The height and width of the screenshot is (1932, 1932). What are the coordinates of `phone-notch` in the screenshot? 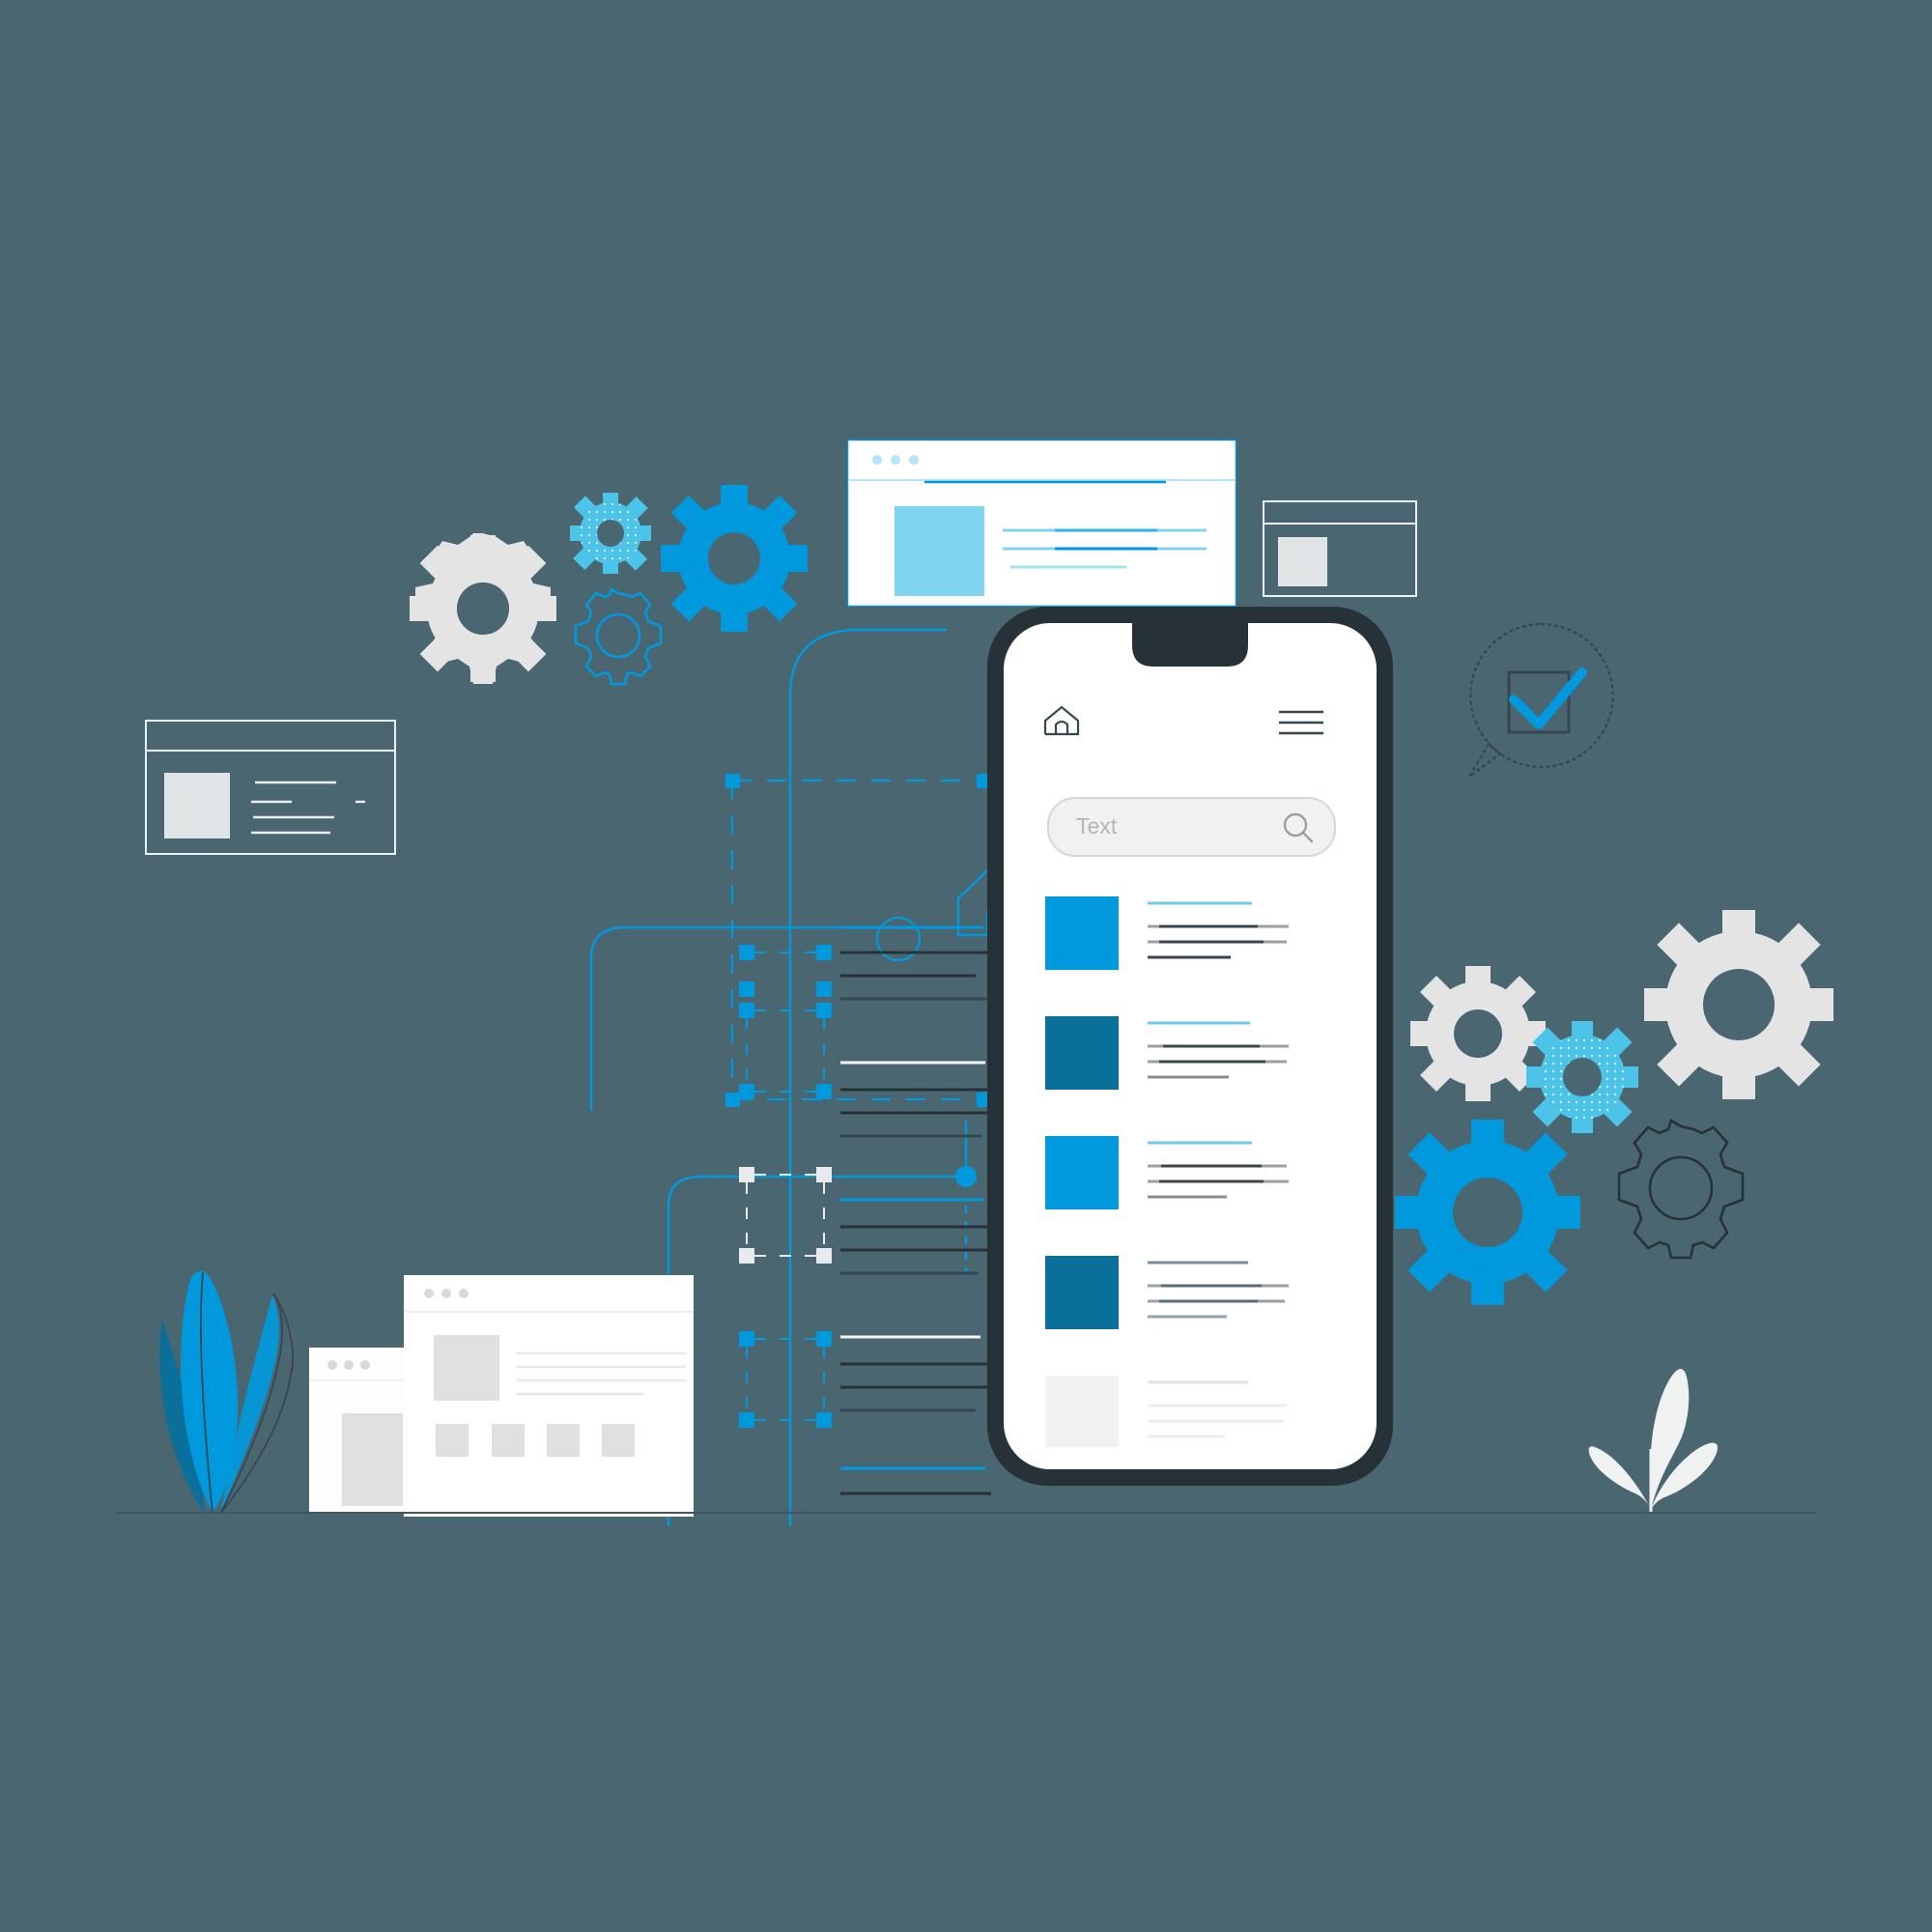 It's located at (1190, 645).